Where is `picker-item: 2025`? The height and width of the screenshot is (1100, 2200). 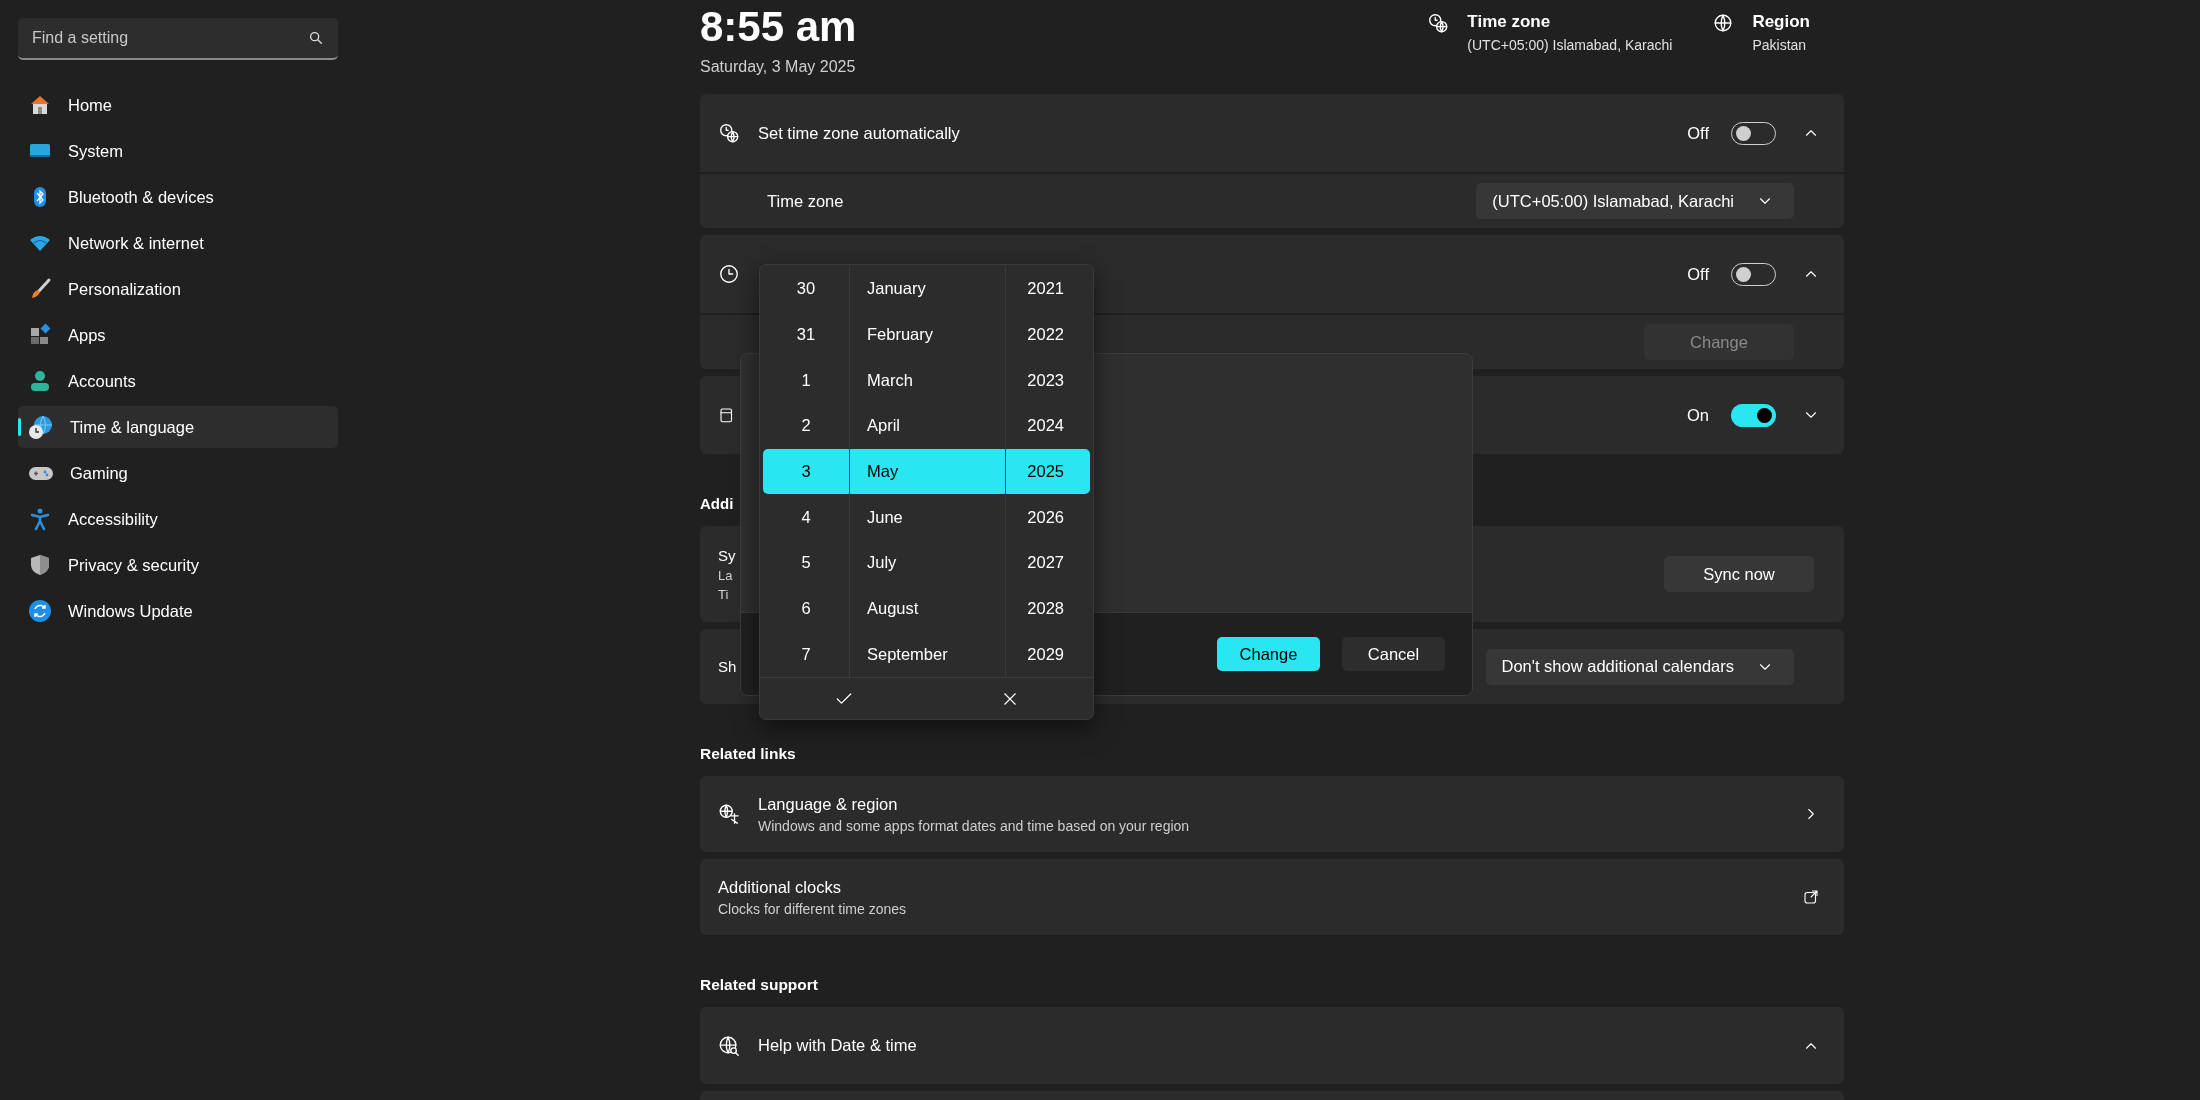 picker-item: 2025 is located at coordinates (1048, 471).